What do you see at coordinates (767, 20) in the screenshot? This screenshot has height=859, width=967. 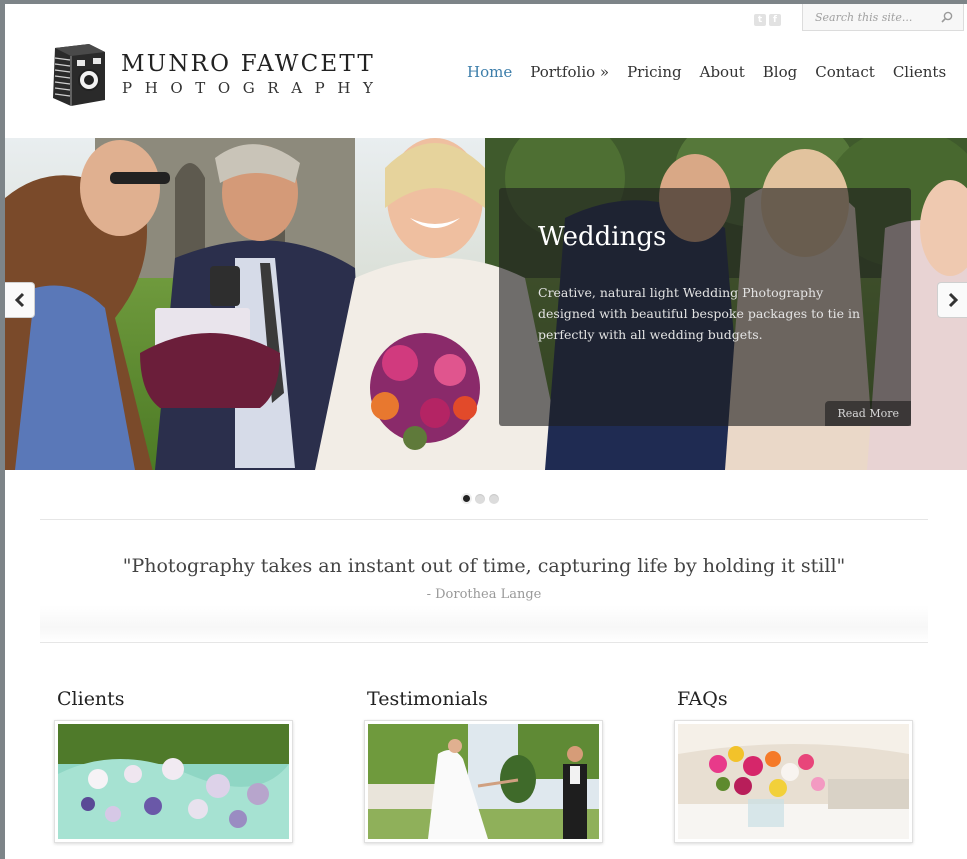 I see `social-links: t f` at bounding box center [767, 20].